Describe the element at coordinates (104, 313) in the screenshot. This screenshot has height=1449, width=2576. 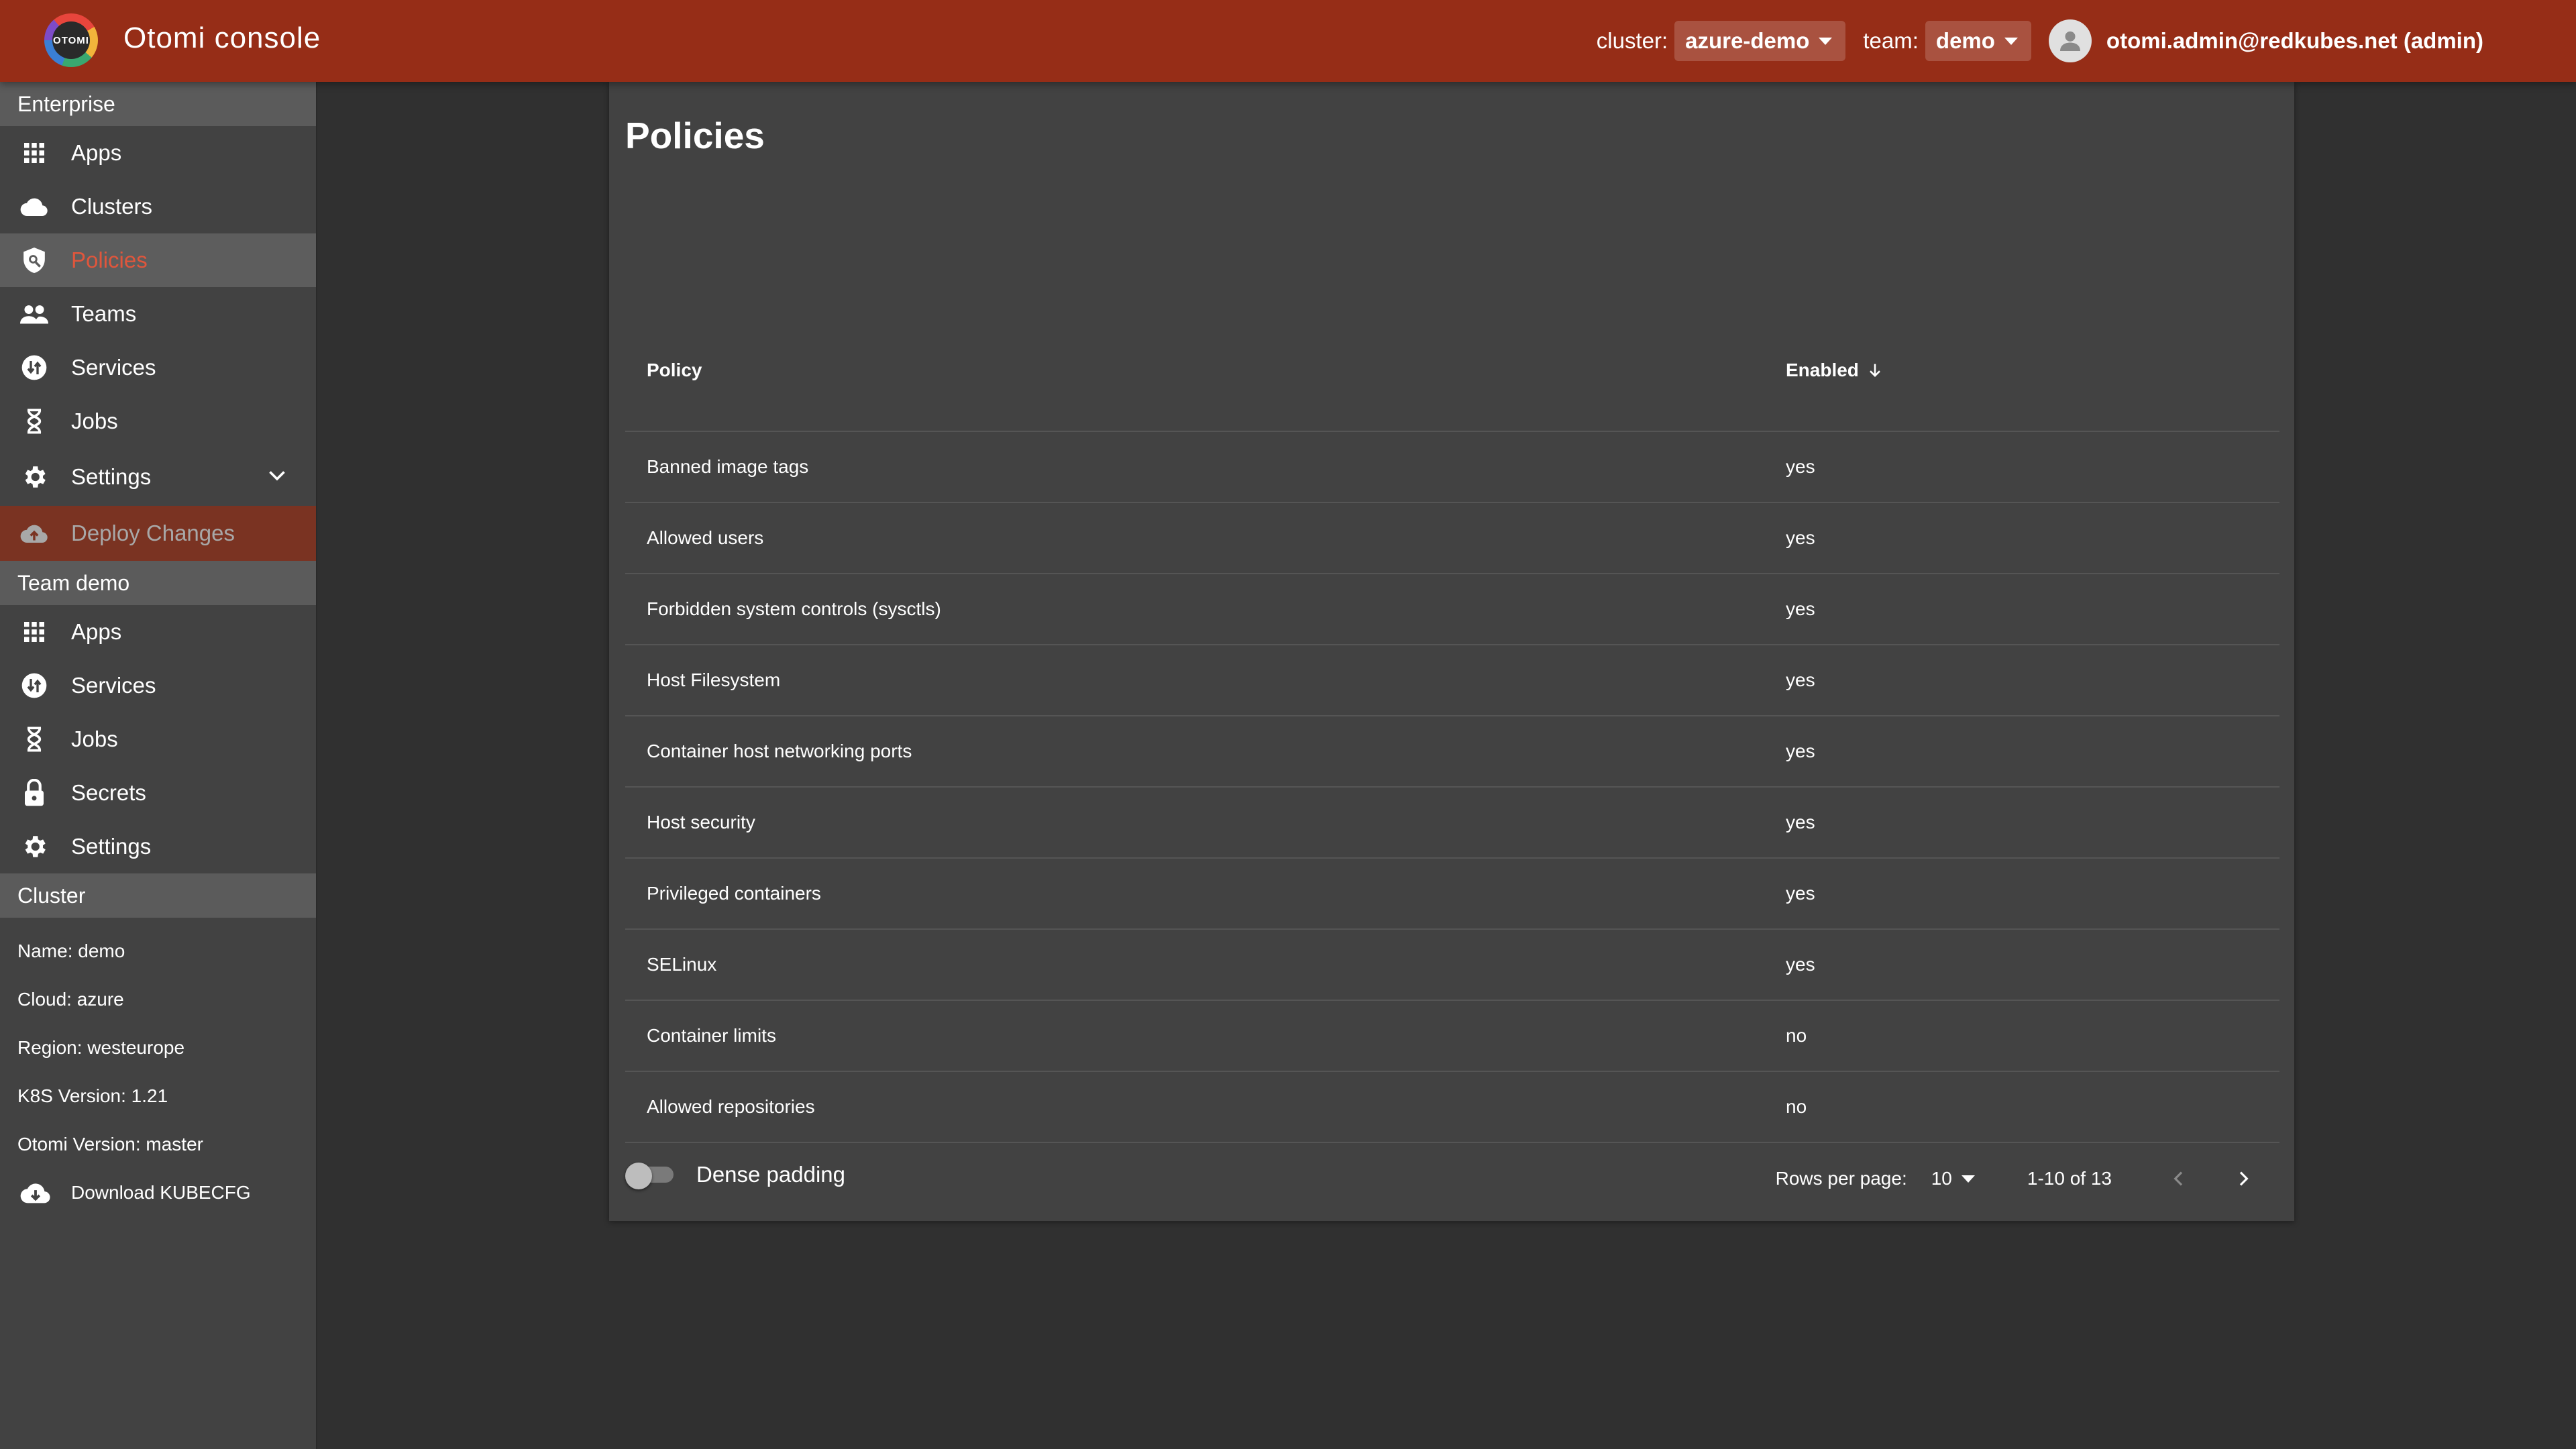
I see `sidebar-item-label: Teams` at that location.